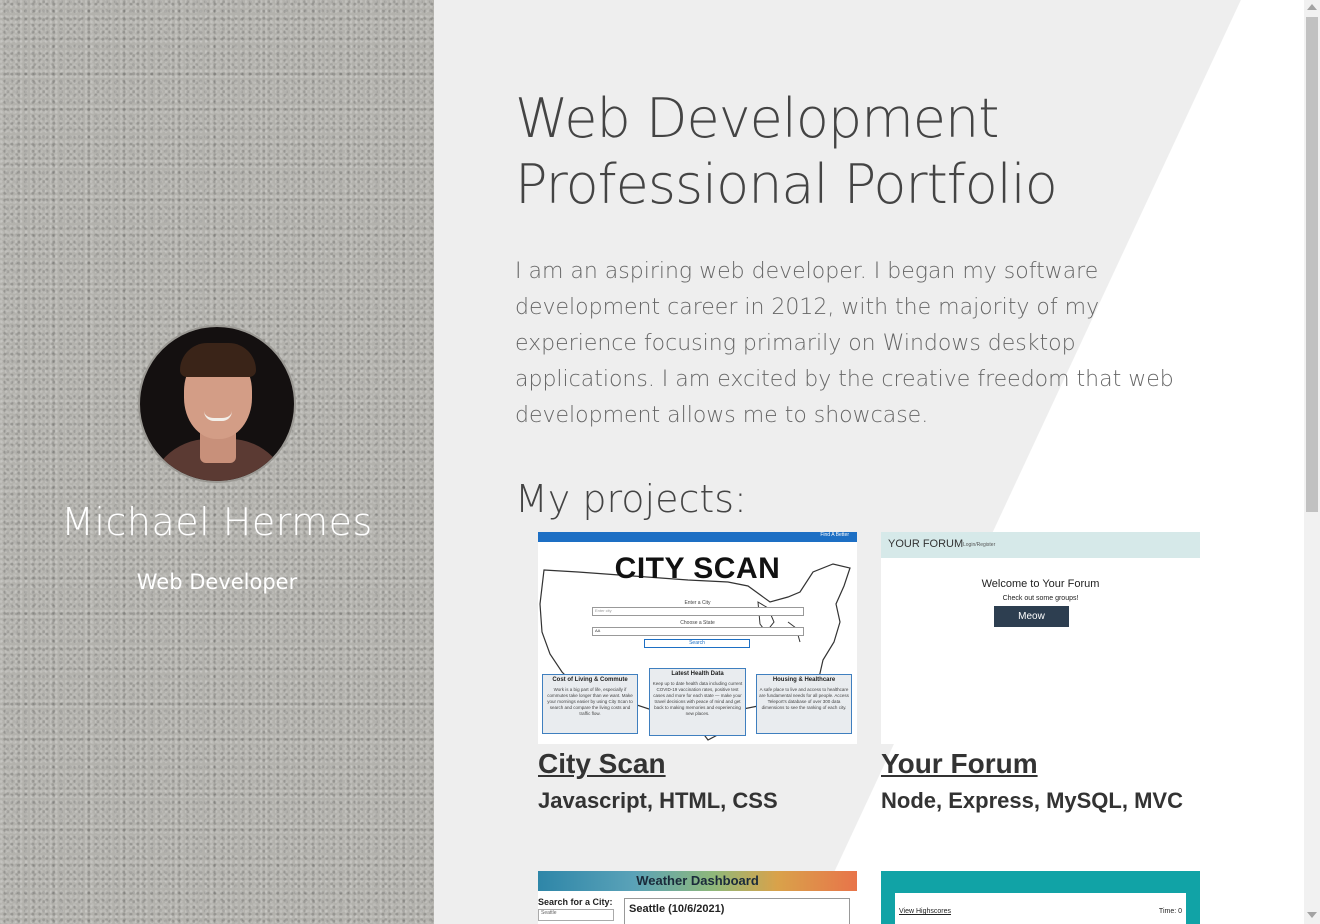  I want to click on info-box-heading: Latest Health Data, so click(697, 674).